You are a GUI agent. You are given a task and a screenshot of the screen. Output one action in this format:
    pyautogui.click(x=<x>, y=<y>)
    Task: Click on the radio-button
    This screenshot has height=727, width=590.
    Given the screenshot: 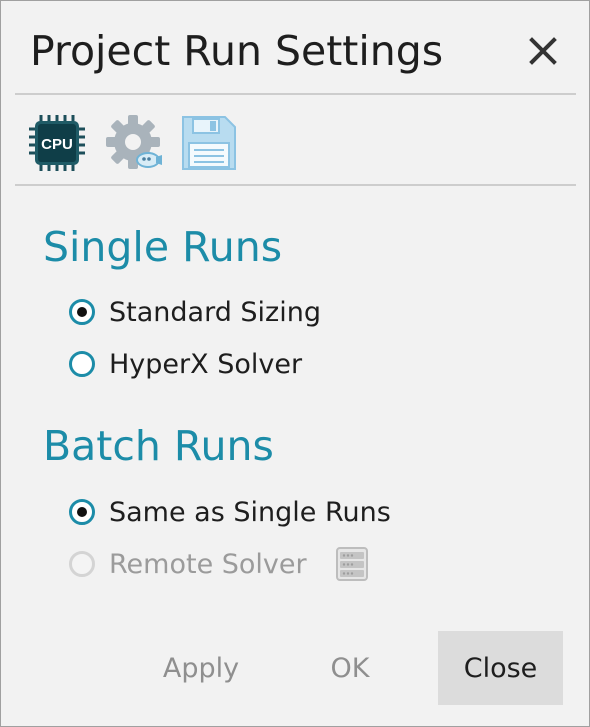 What is the action you would take?
    pyautogui.click(x=82, y=364)
    